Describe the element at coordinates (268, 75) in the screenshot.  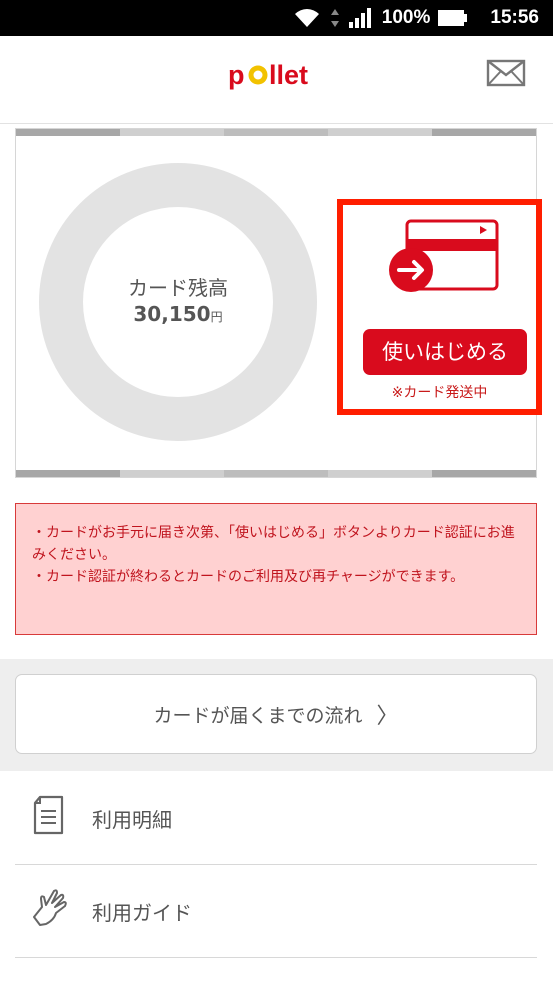
I see `pollet-logo: p llet` at that location.